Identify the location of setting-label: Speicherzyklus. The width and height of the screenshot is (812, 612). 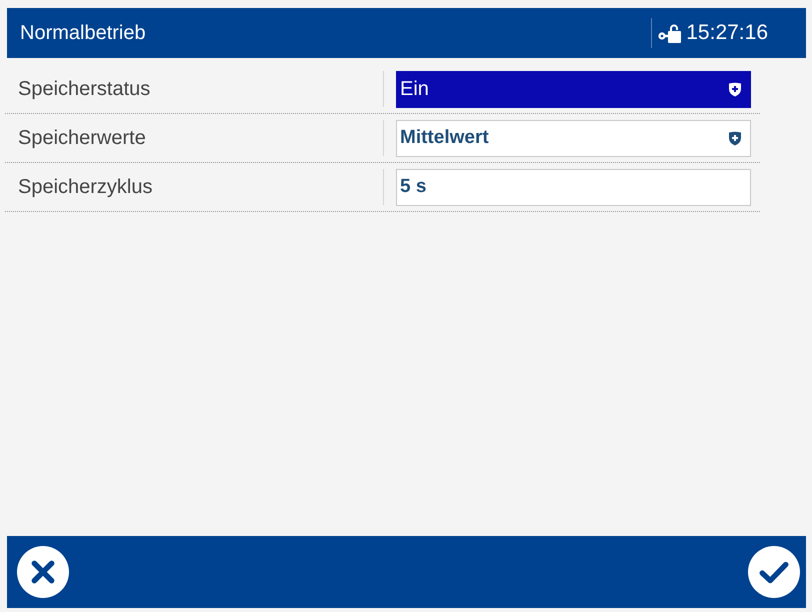
(85, 187).